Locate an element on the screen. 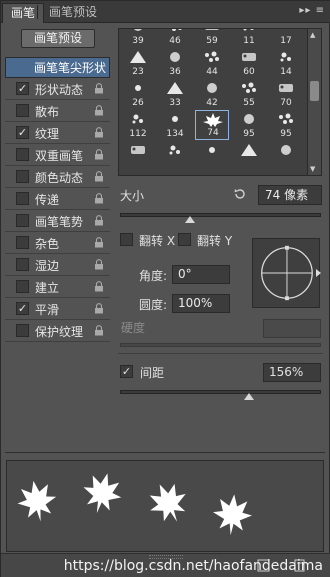 The height and width of the screenshot is (577, 330). brush-option-item: 双重画笔 is located at coordinates (57, 155).